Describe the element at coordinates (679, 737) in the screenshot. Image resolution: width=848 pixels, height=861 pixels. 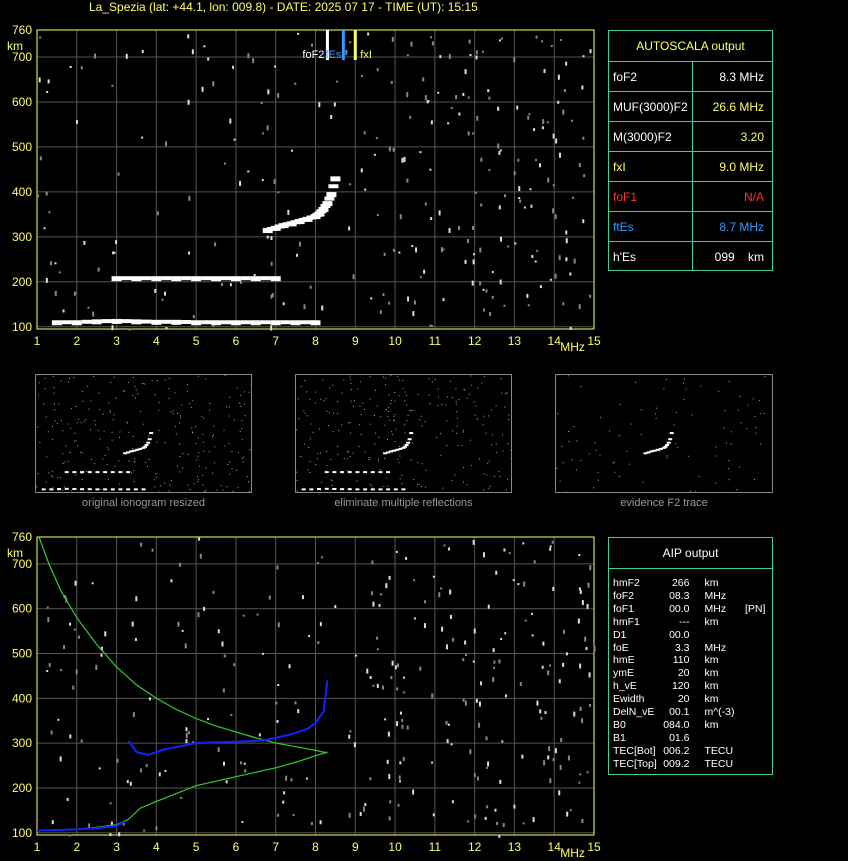
I see `aip-value: 01.6` at that location.